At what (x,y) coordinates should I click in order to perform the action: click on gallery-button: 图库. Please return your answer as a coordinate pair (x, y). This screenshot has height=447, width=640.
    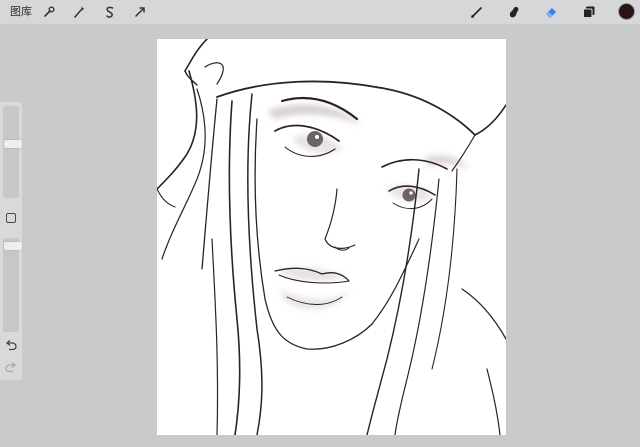
    Looking at the image, I should click on (21, 12).